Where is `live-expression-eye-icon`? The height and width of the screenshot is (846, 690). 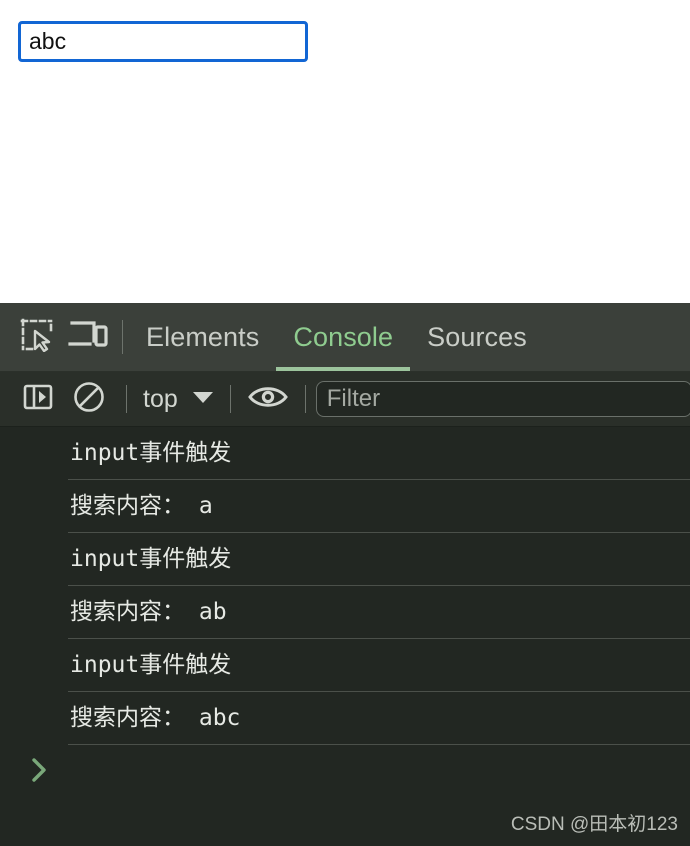 live-expression-eye-icon is located at coordinates (267, 399).